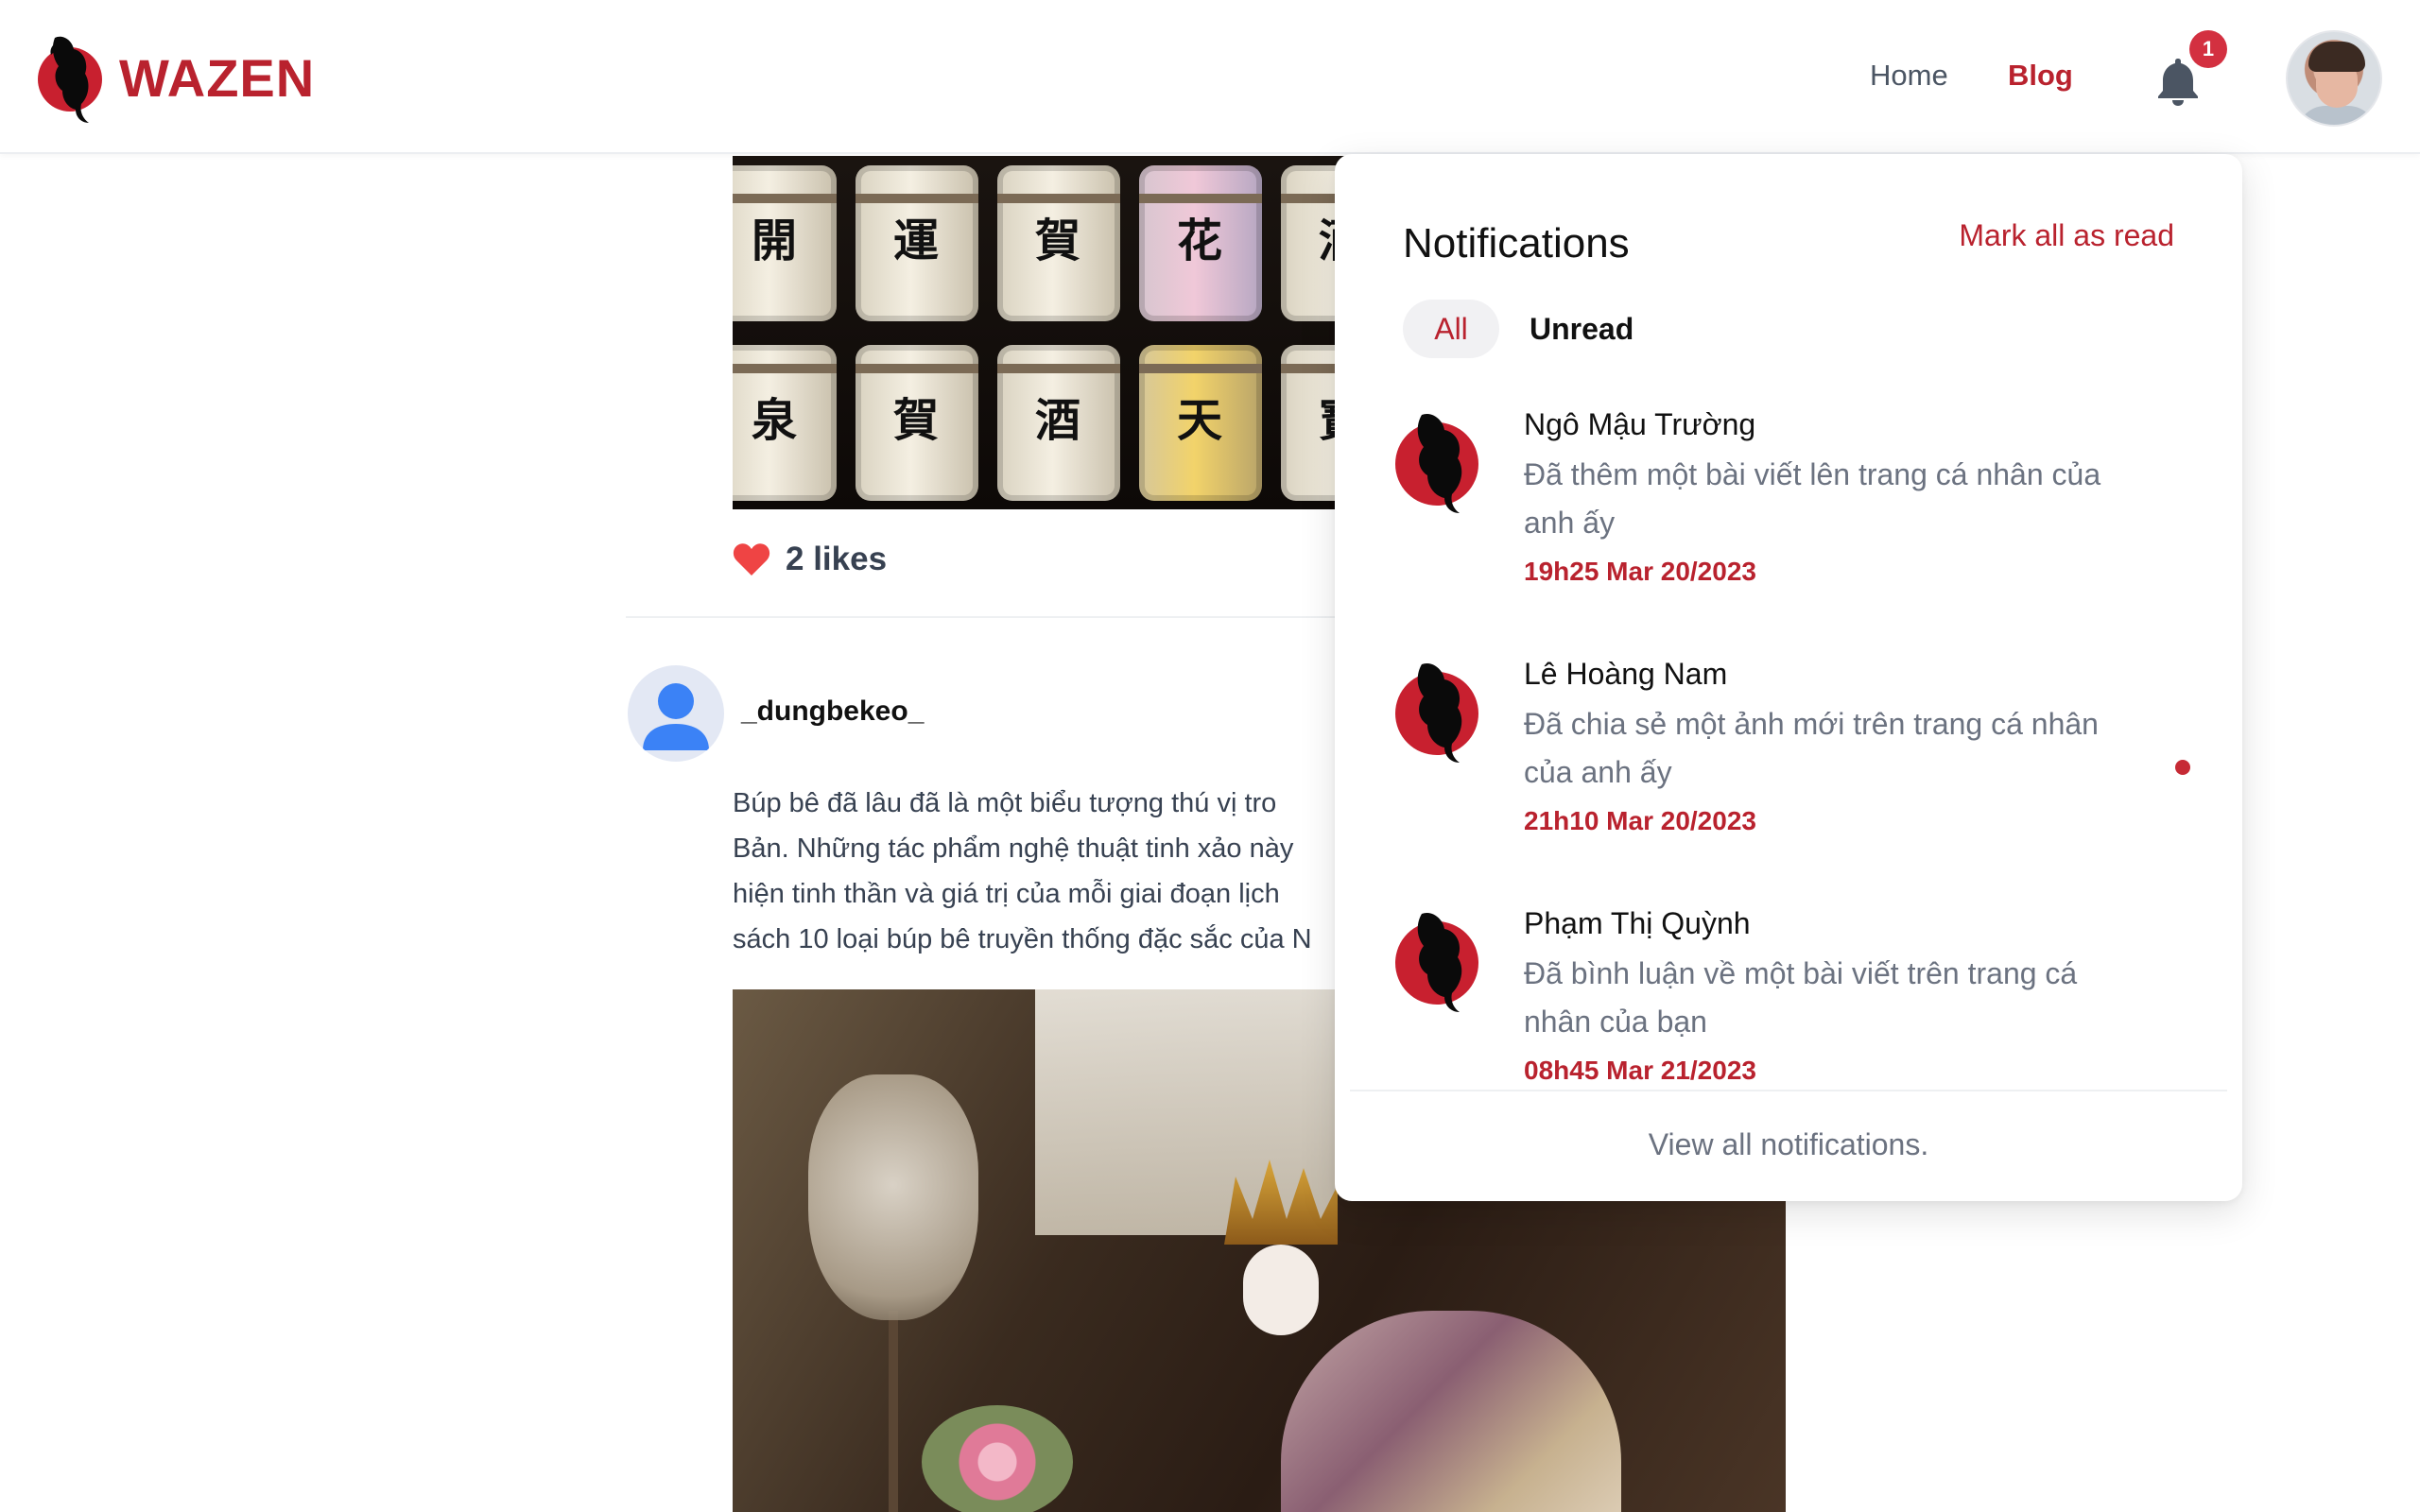 This screenshot has height=1512, width=2420. What do you see at coordinates (2208, 49) in the screenshot?
I see `notification-count-badge: 1` at bounding box center [2208, 49].